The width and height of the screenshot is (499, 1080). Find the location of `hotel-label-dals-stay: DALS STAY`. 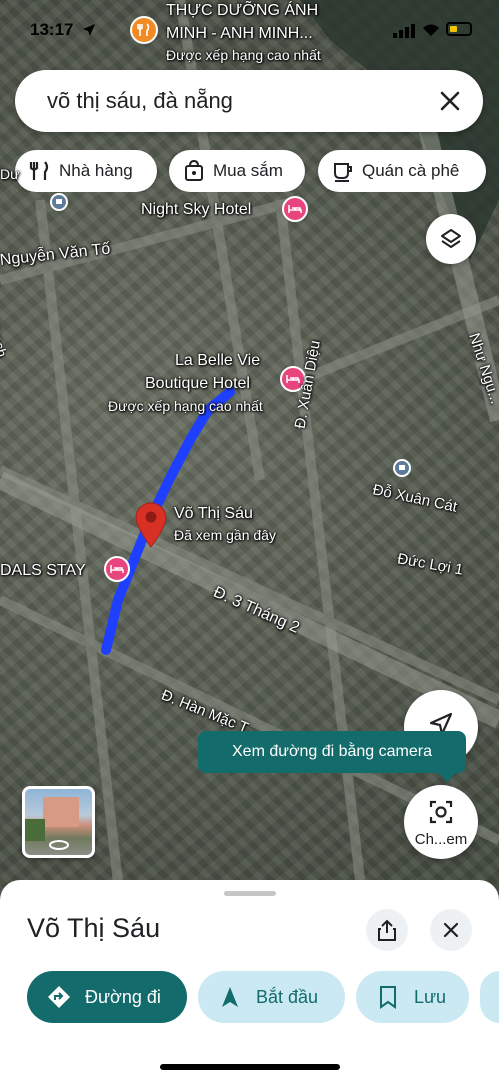

hotel-label-dals-stay: DALS STAY is located at coordinates (43, 571).